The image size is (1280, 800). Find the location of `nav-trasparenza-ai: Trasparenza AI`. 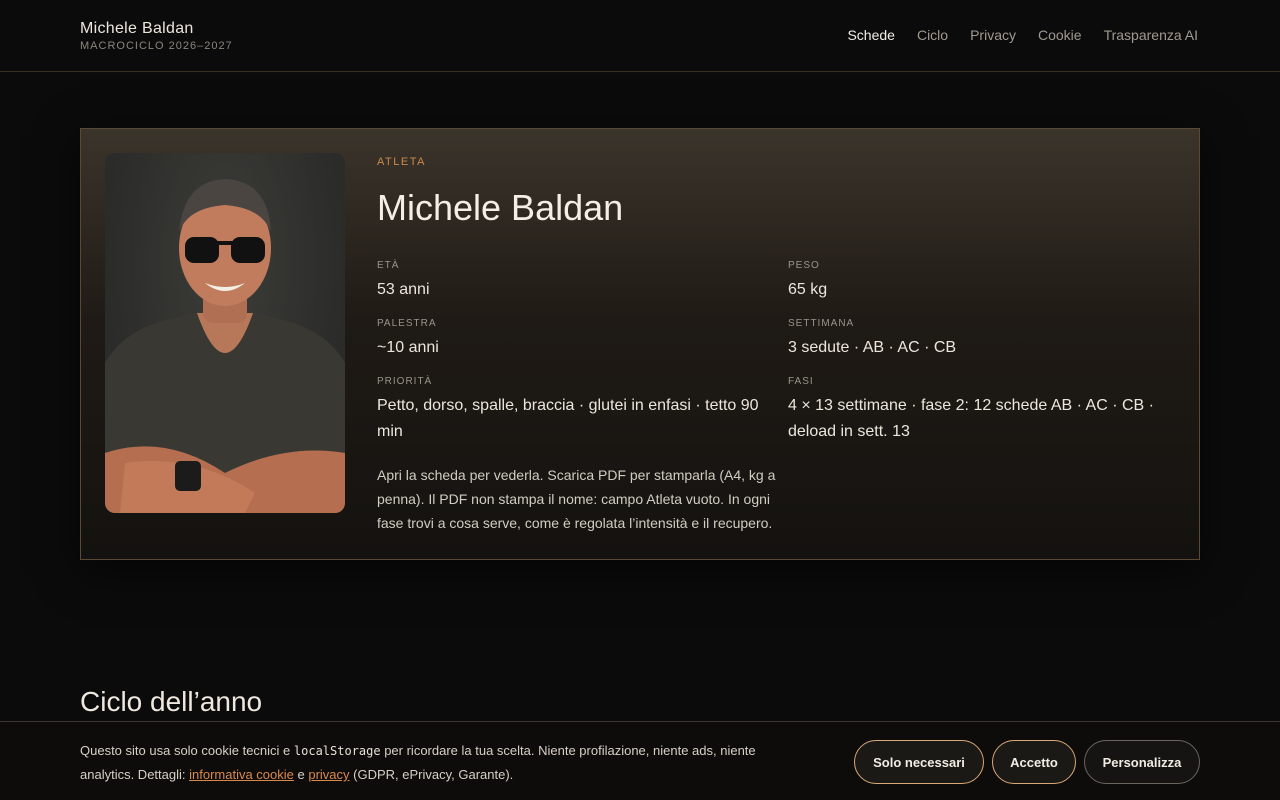

nav-trasparenza-ai: Trasparenza AI is located at coordinates (1151, 35).